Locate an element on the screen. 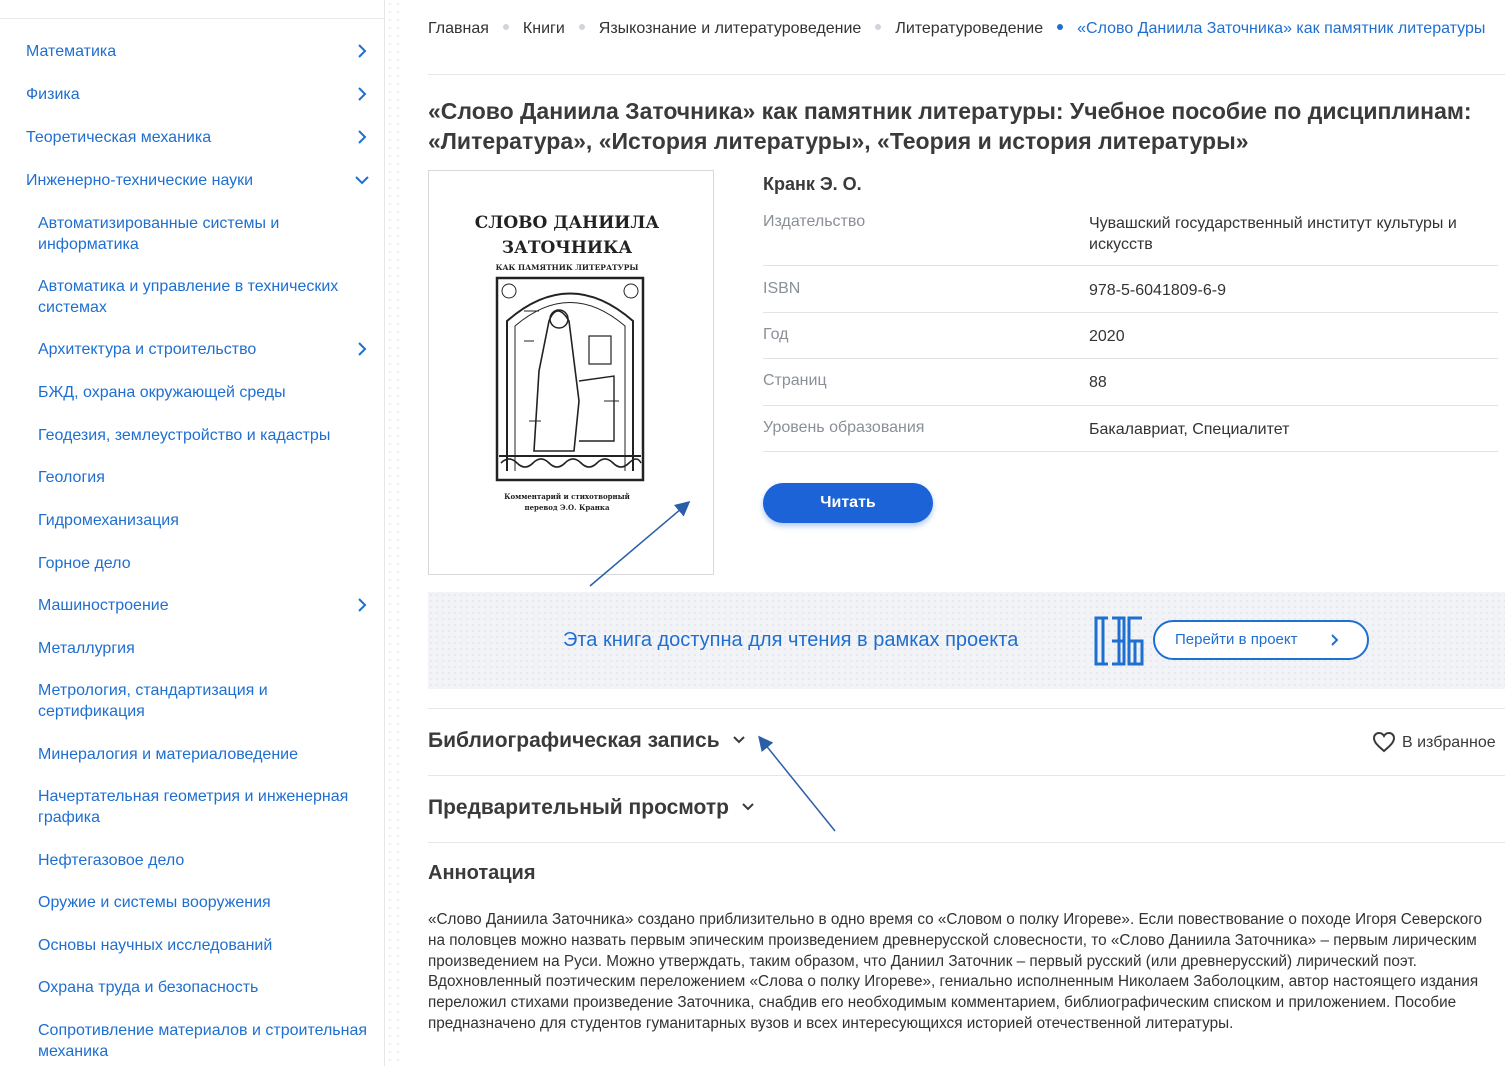 This screenshot has width=1505, height=1066. sidebar-subitem: Гидромеханизация is located at coordinates (207, 520).